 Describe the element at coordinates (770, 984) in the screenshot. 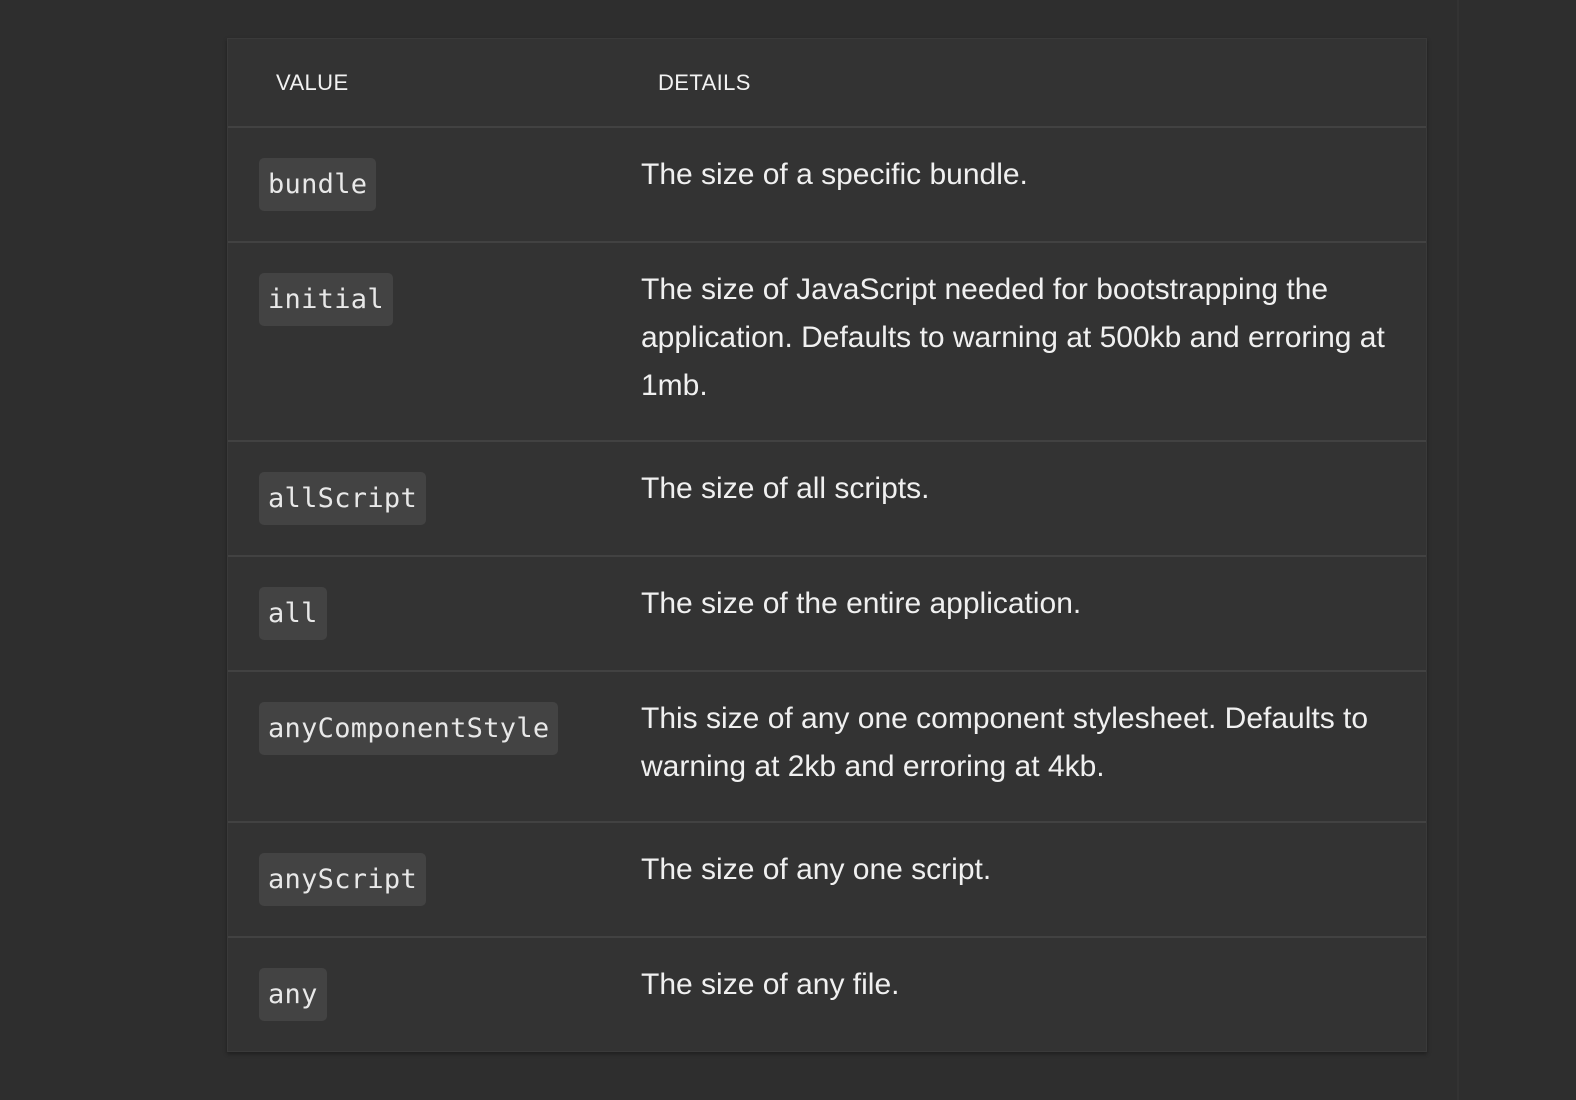

I see `details-text: The size of any file.` at that location.